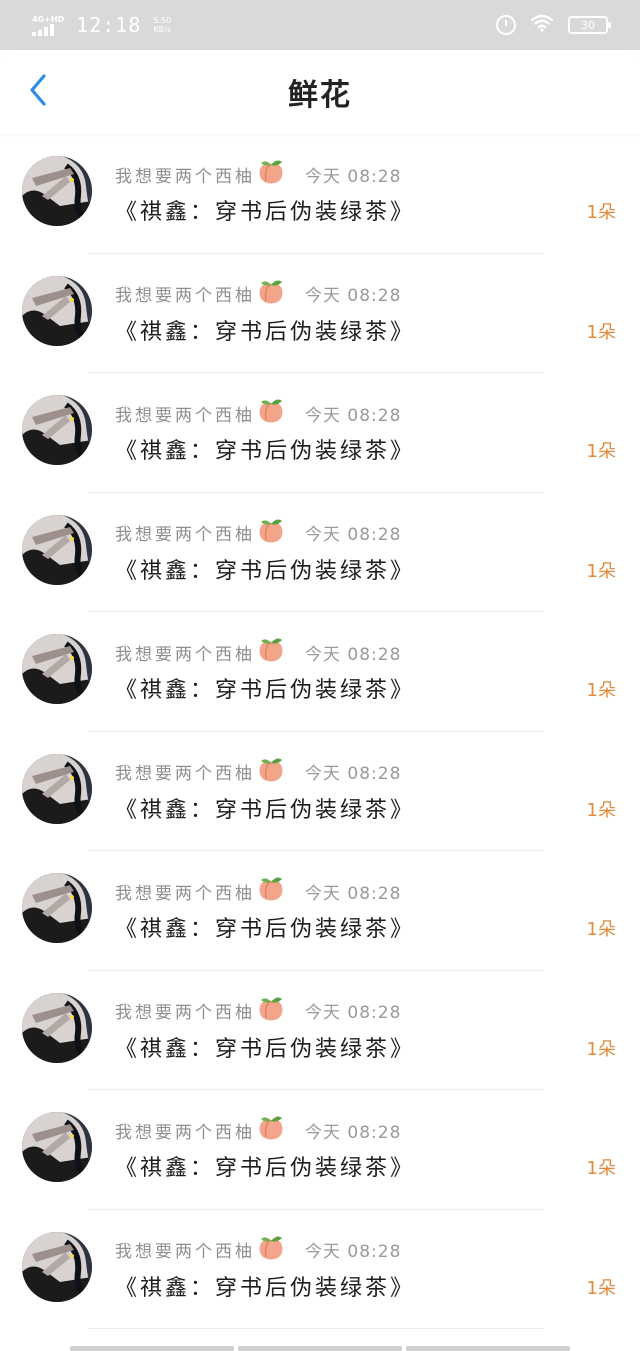  I want to click on status-right: 30, so click(553, 25).